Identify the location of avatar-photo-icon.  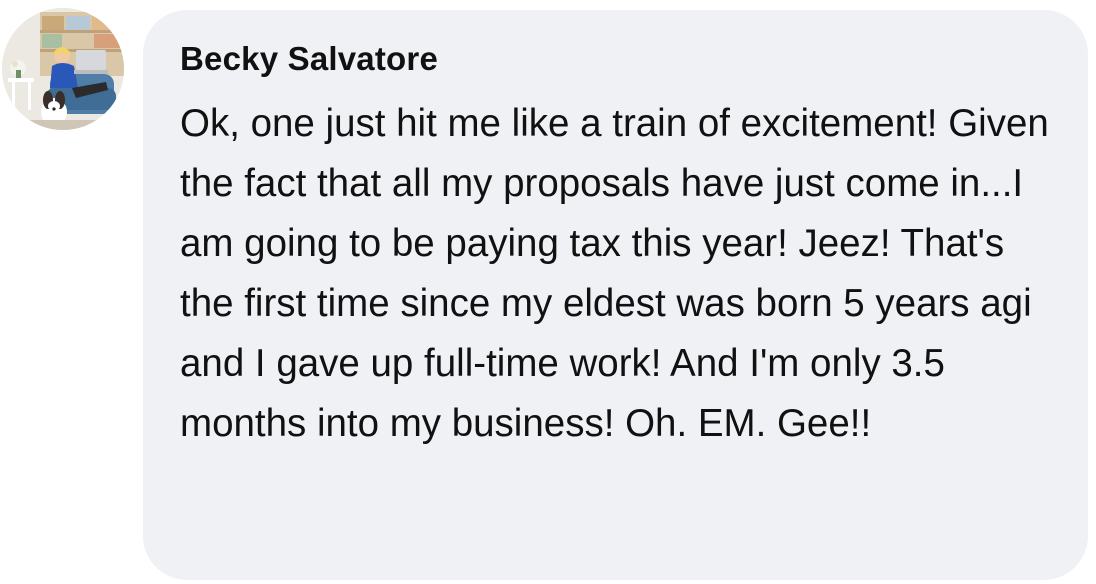
(63, 69).